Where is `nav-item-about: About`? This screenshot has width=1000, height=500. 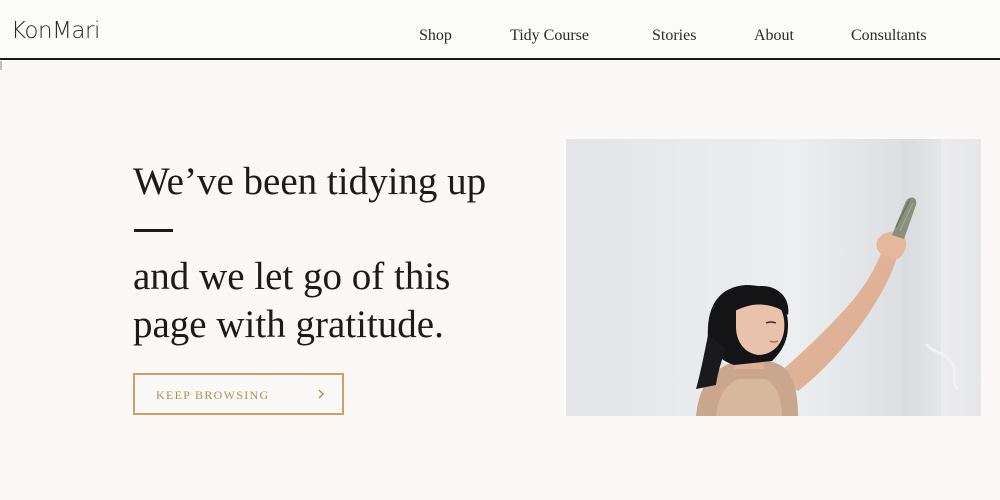
nav-item-about: About is located at coordinates (774, 36).